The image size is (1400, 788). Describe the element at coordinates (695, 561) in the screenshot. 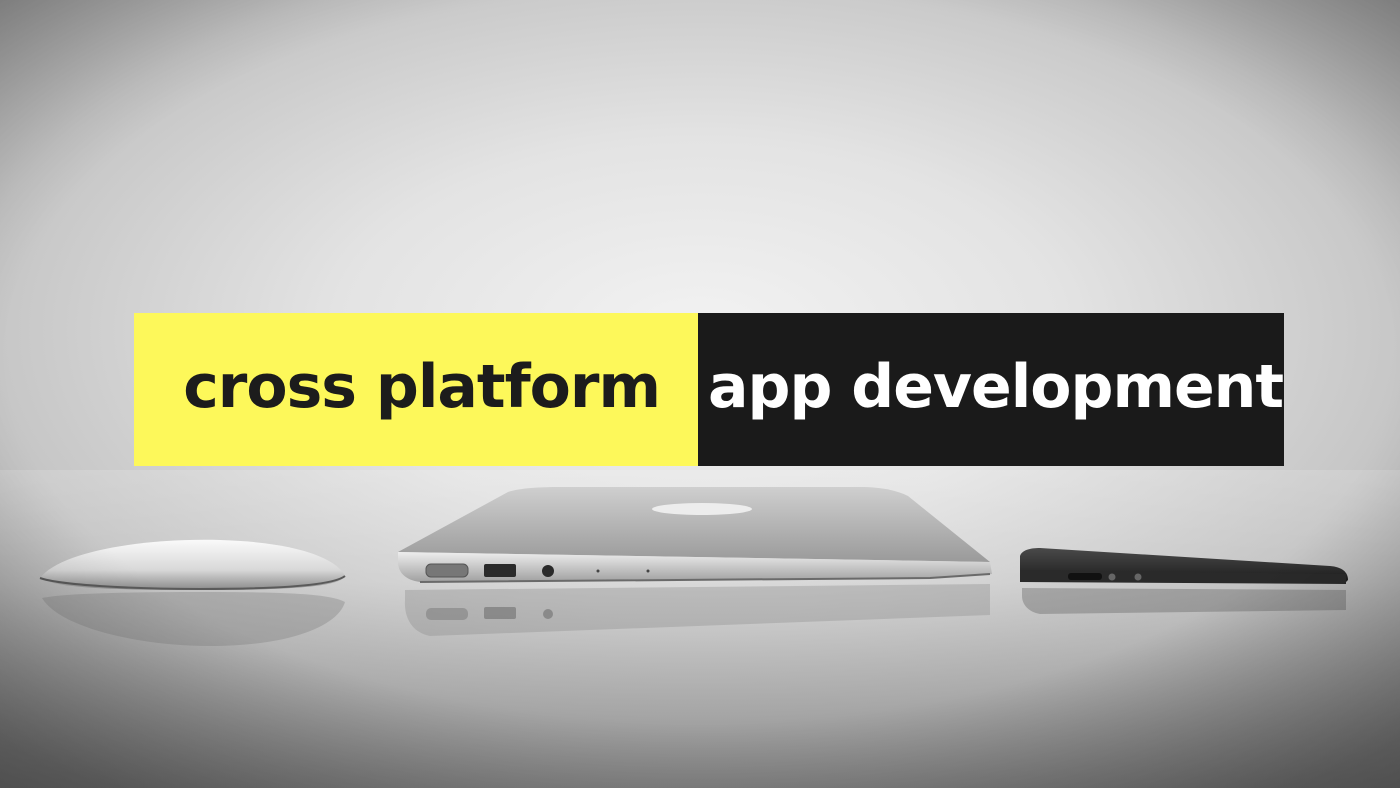

I see `laptop` at that location.